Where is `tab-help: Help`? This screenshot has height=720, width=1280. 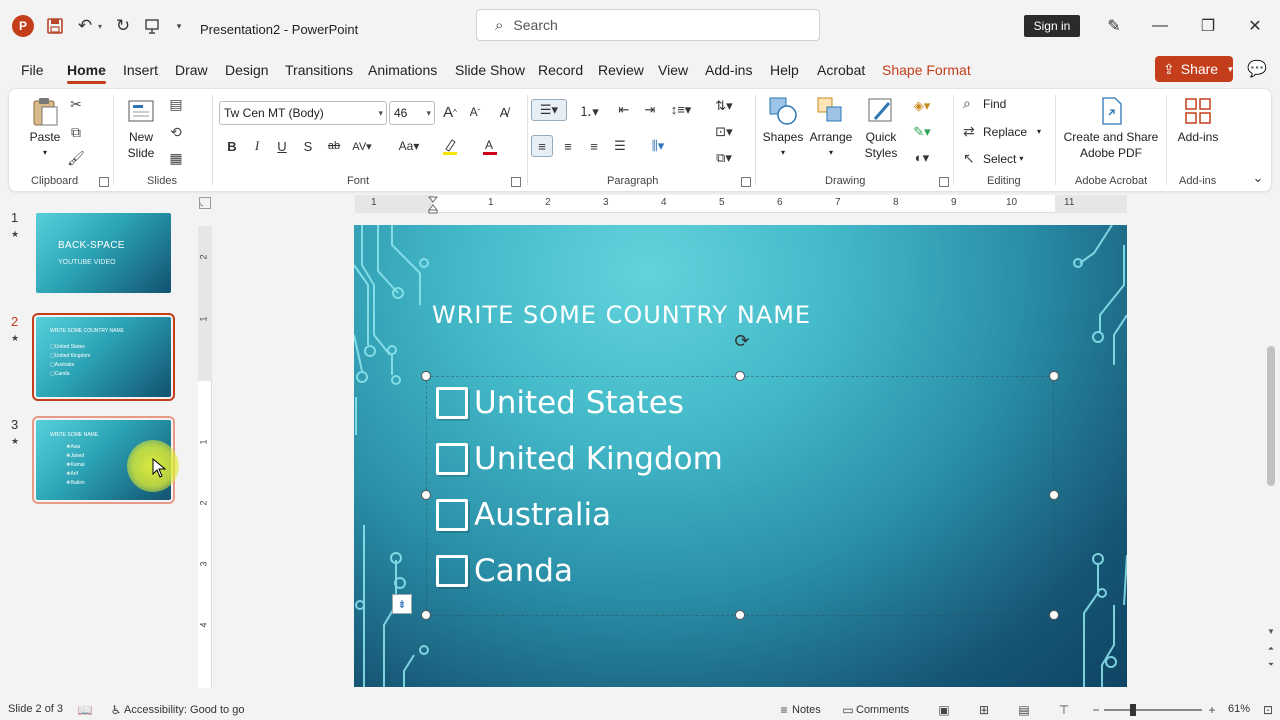
tab-help: Help is located at coordinates (784, 70).